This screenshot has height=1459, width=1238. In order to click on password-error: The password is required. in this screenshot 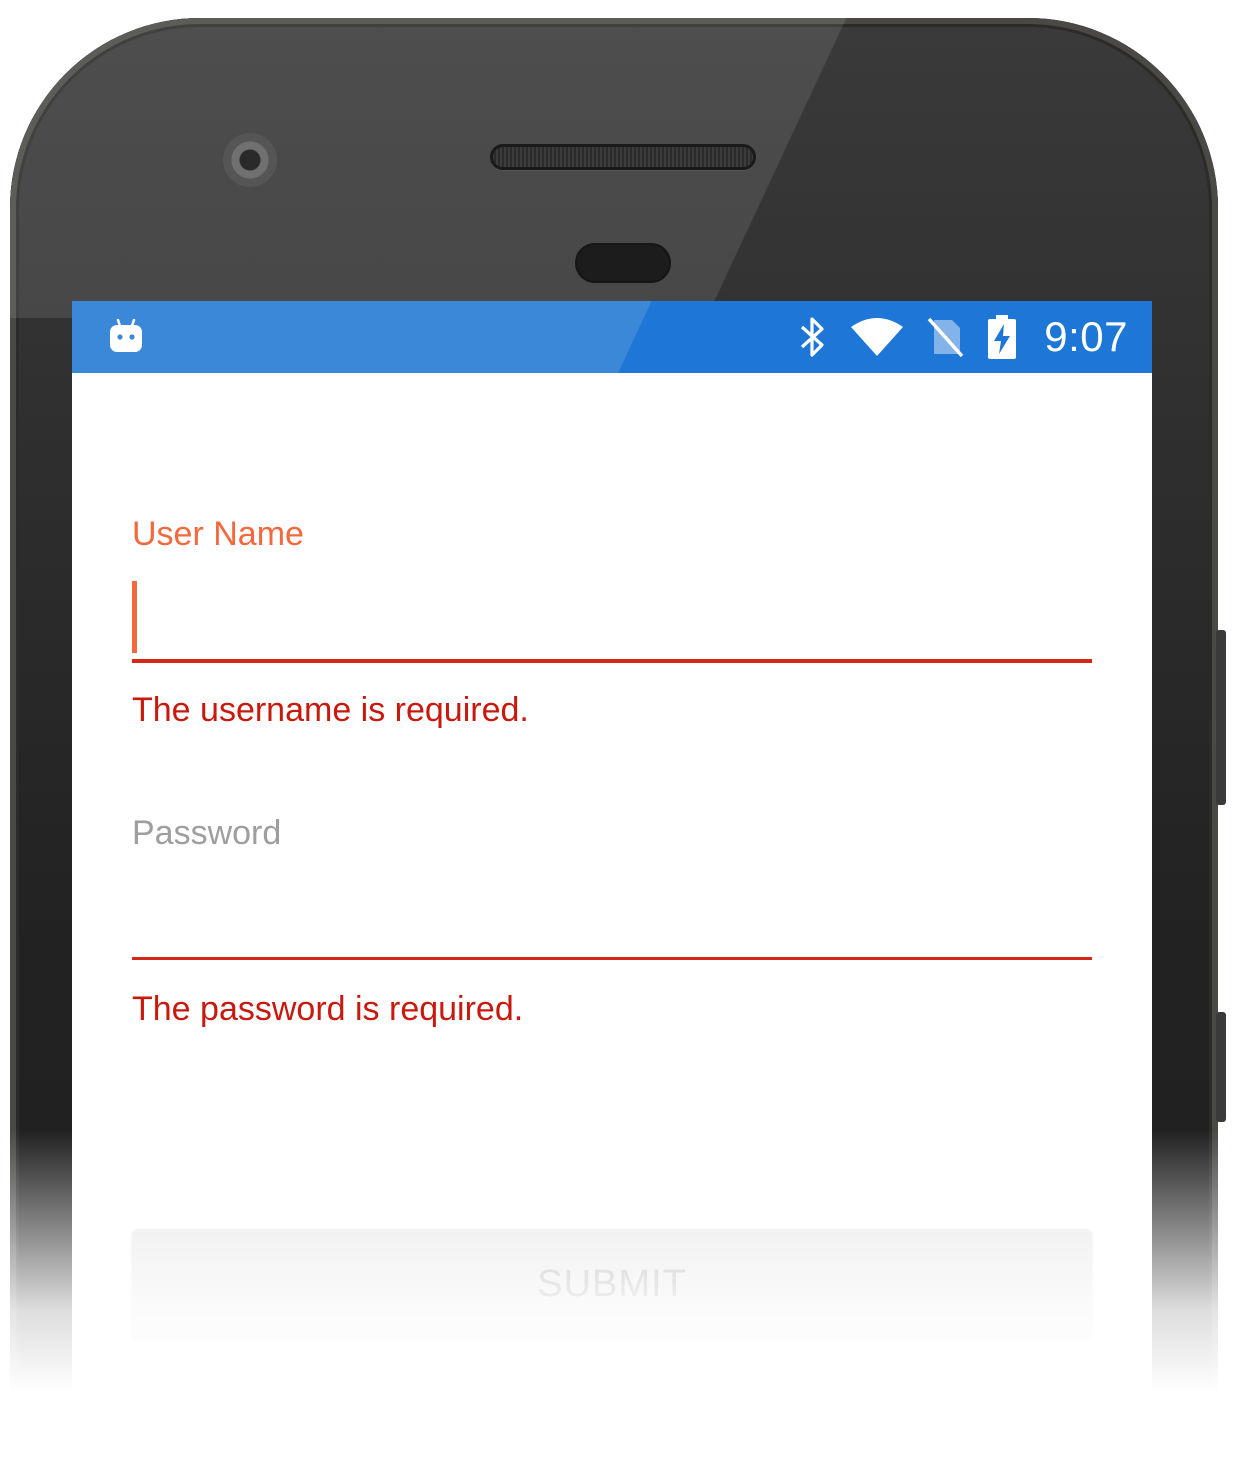, I will do `click(328, 1009)`.